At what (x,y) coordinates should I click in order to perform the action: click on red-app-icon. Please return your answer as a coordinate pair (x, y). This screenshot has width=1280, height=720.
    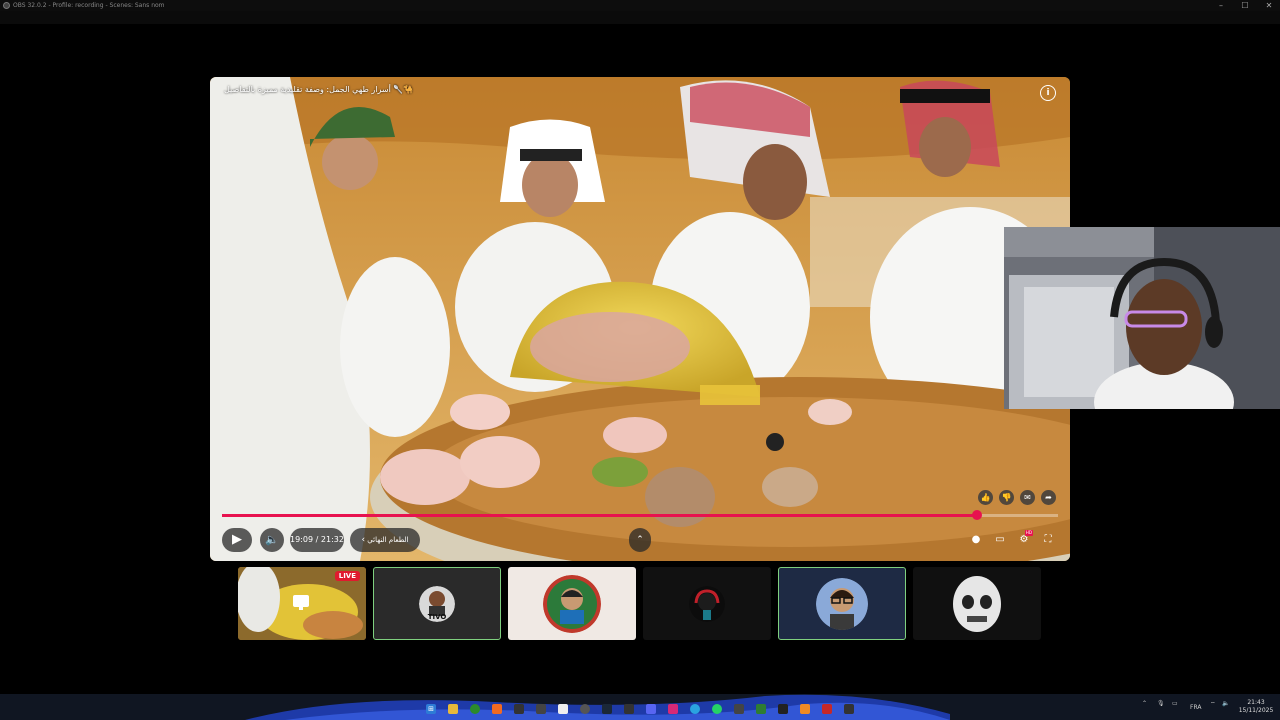
    Looking at the image, I should click on (827, 709).